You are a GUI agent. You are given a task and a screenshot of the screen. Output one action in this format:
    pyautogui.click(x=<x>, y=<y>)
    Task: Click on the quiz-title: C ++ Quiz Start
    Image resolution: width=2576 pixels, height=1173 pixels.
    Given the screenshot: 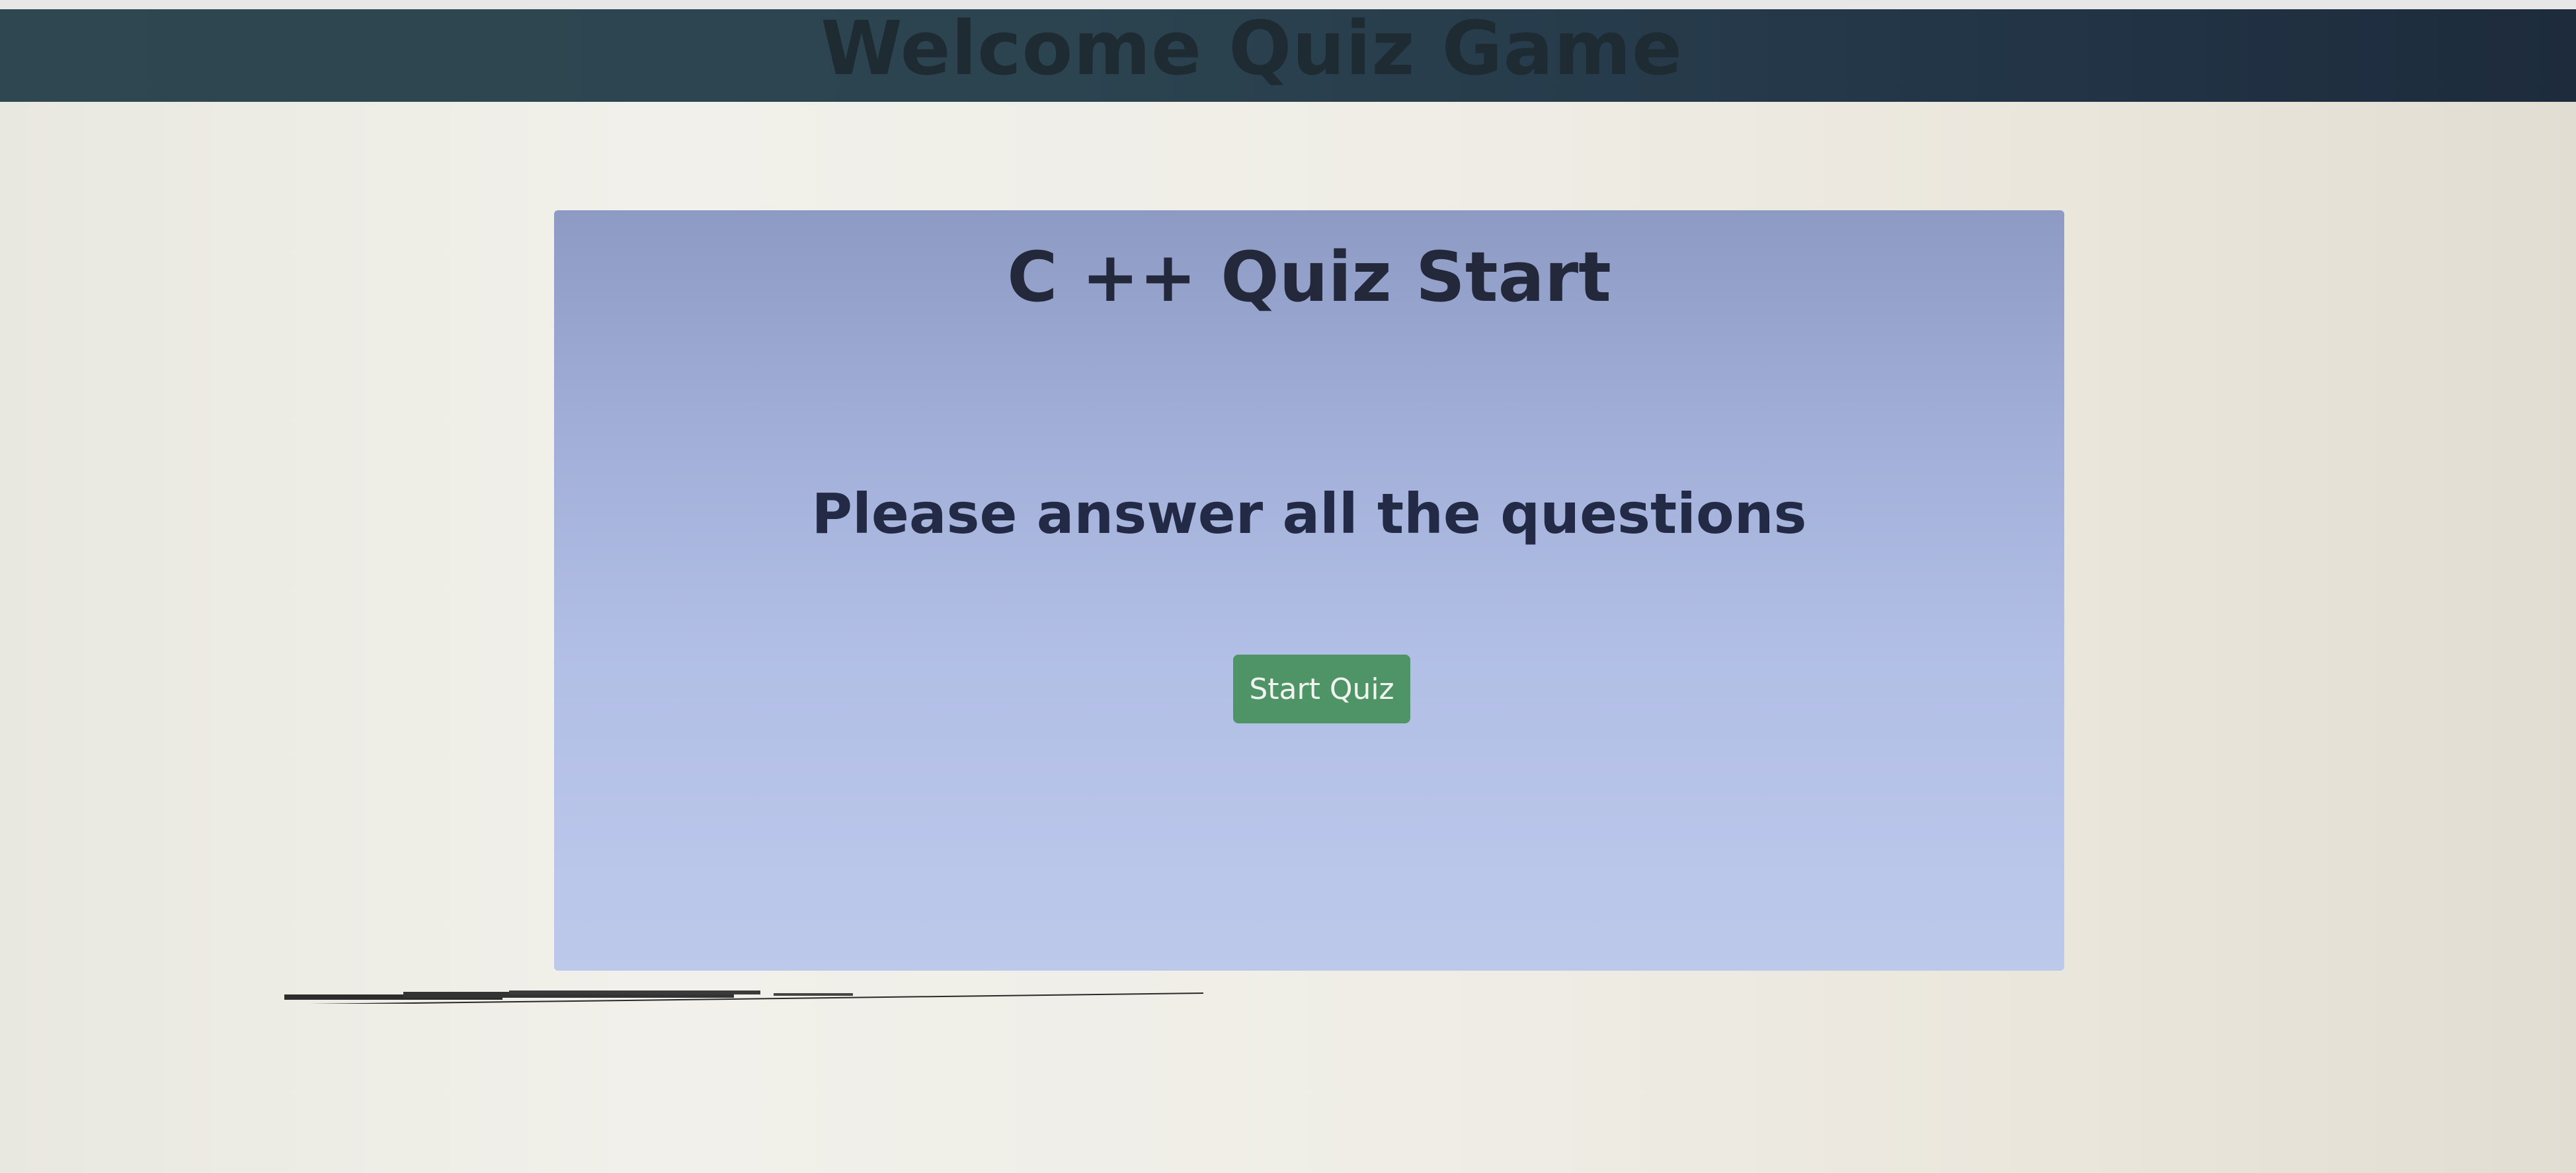 What is the action you would take?
    pyautogui.click(x=1309, y=277)
    